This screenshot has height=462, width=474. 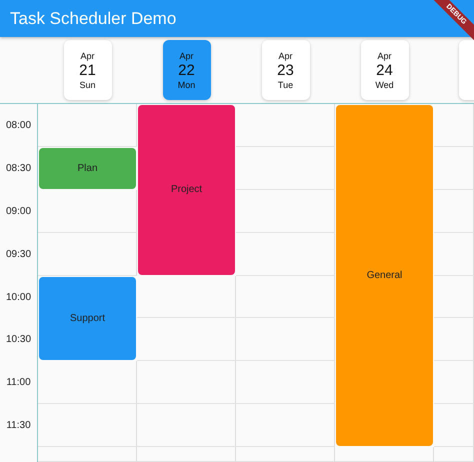 I want to click on day-date: 21, so click(x=87, y=70).